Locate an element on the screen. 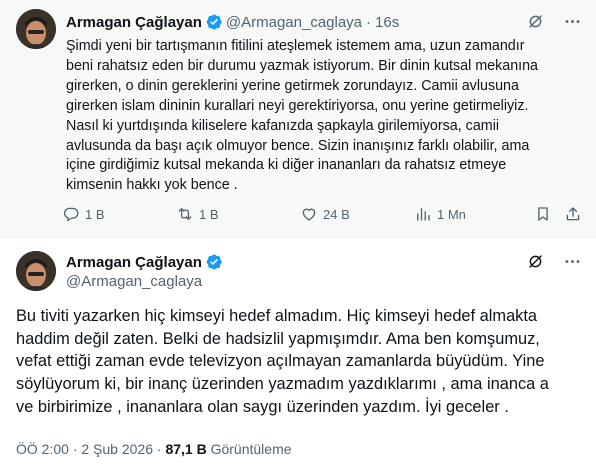 Image resolution: width=596 pixels, height=470 pixels. tweet-time: ÖÖ 2:00 is located at coordinates (42, 449).